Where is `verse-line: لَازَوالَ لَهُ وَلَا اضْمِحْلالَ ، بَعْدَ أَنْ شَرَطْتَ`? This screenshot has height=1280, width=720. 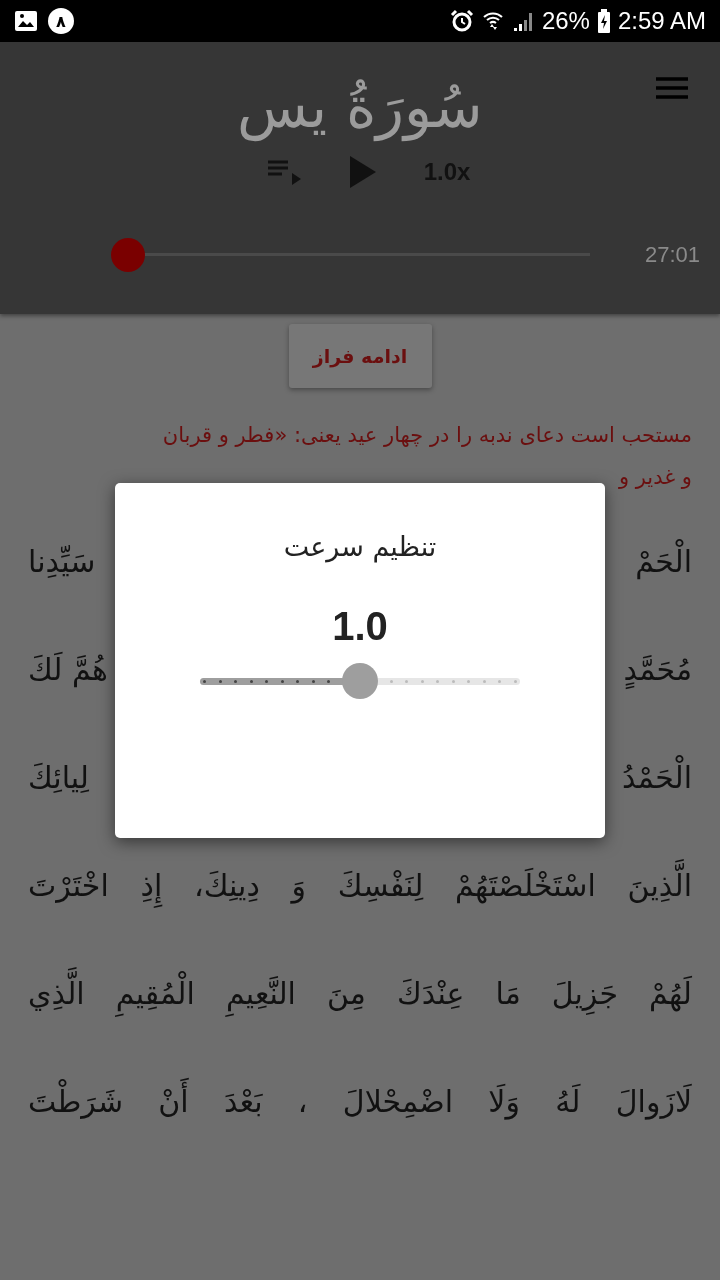 verse-line: لَازَوالَ لَهُ وَلَا اضْمِحْلالَ ، بَعْدَ أَنْ شَرَطْتَ is located at coordinates (360, 1102).